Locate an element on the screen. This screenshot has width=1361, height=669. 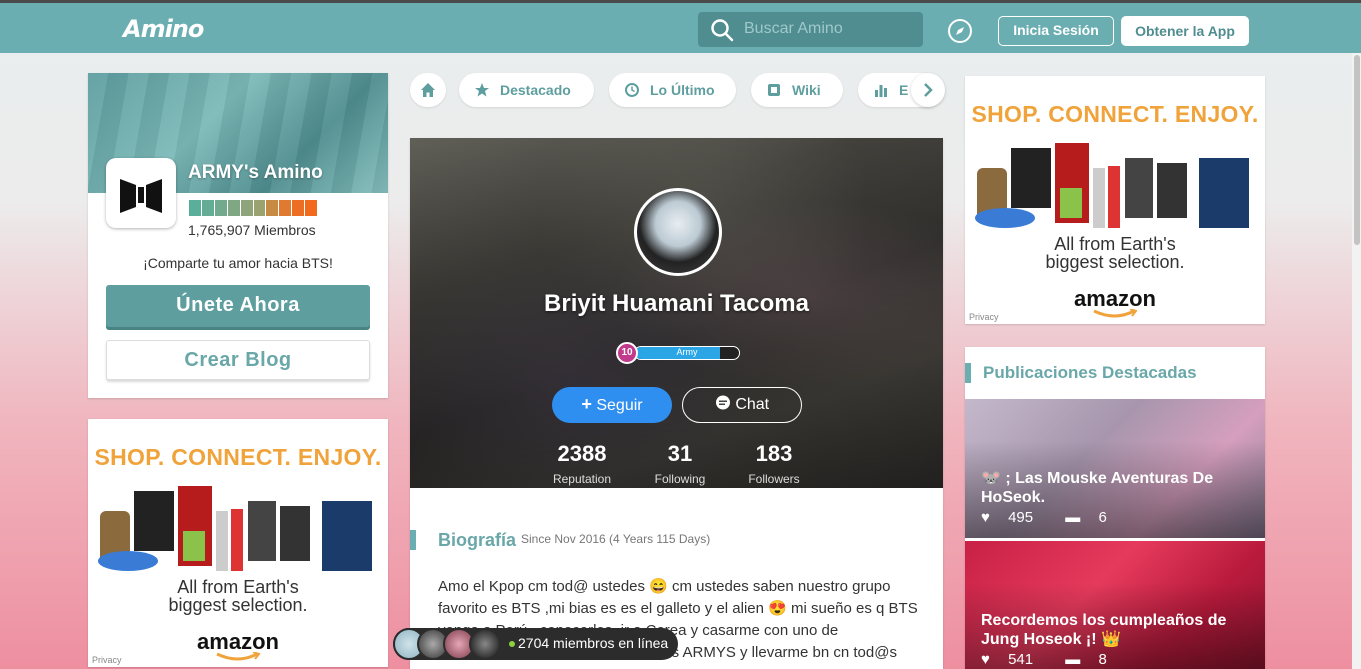
comments: ▬ 8 is located at coordinates (1093, 659).